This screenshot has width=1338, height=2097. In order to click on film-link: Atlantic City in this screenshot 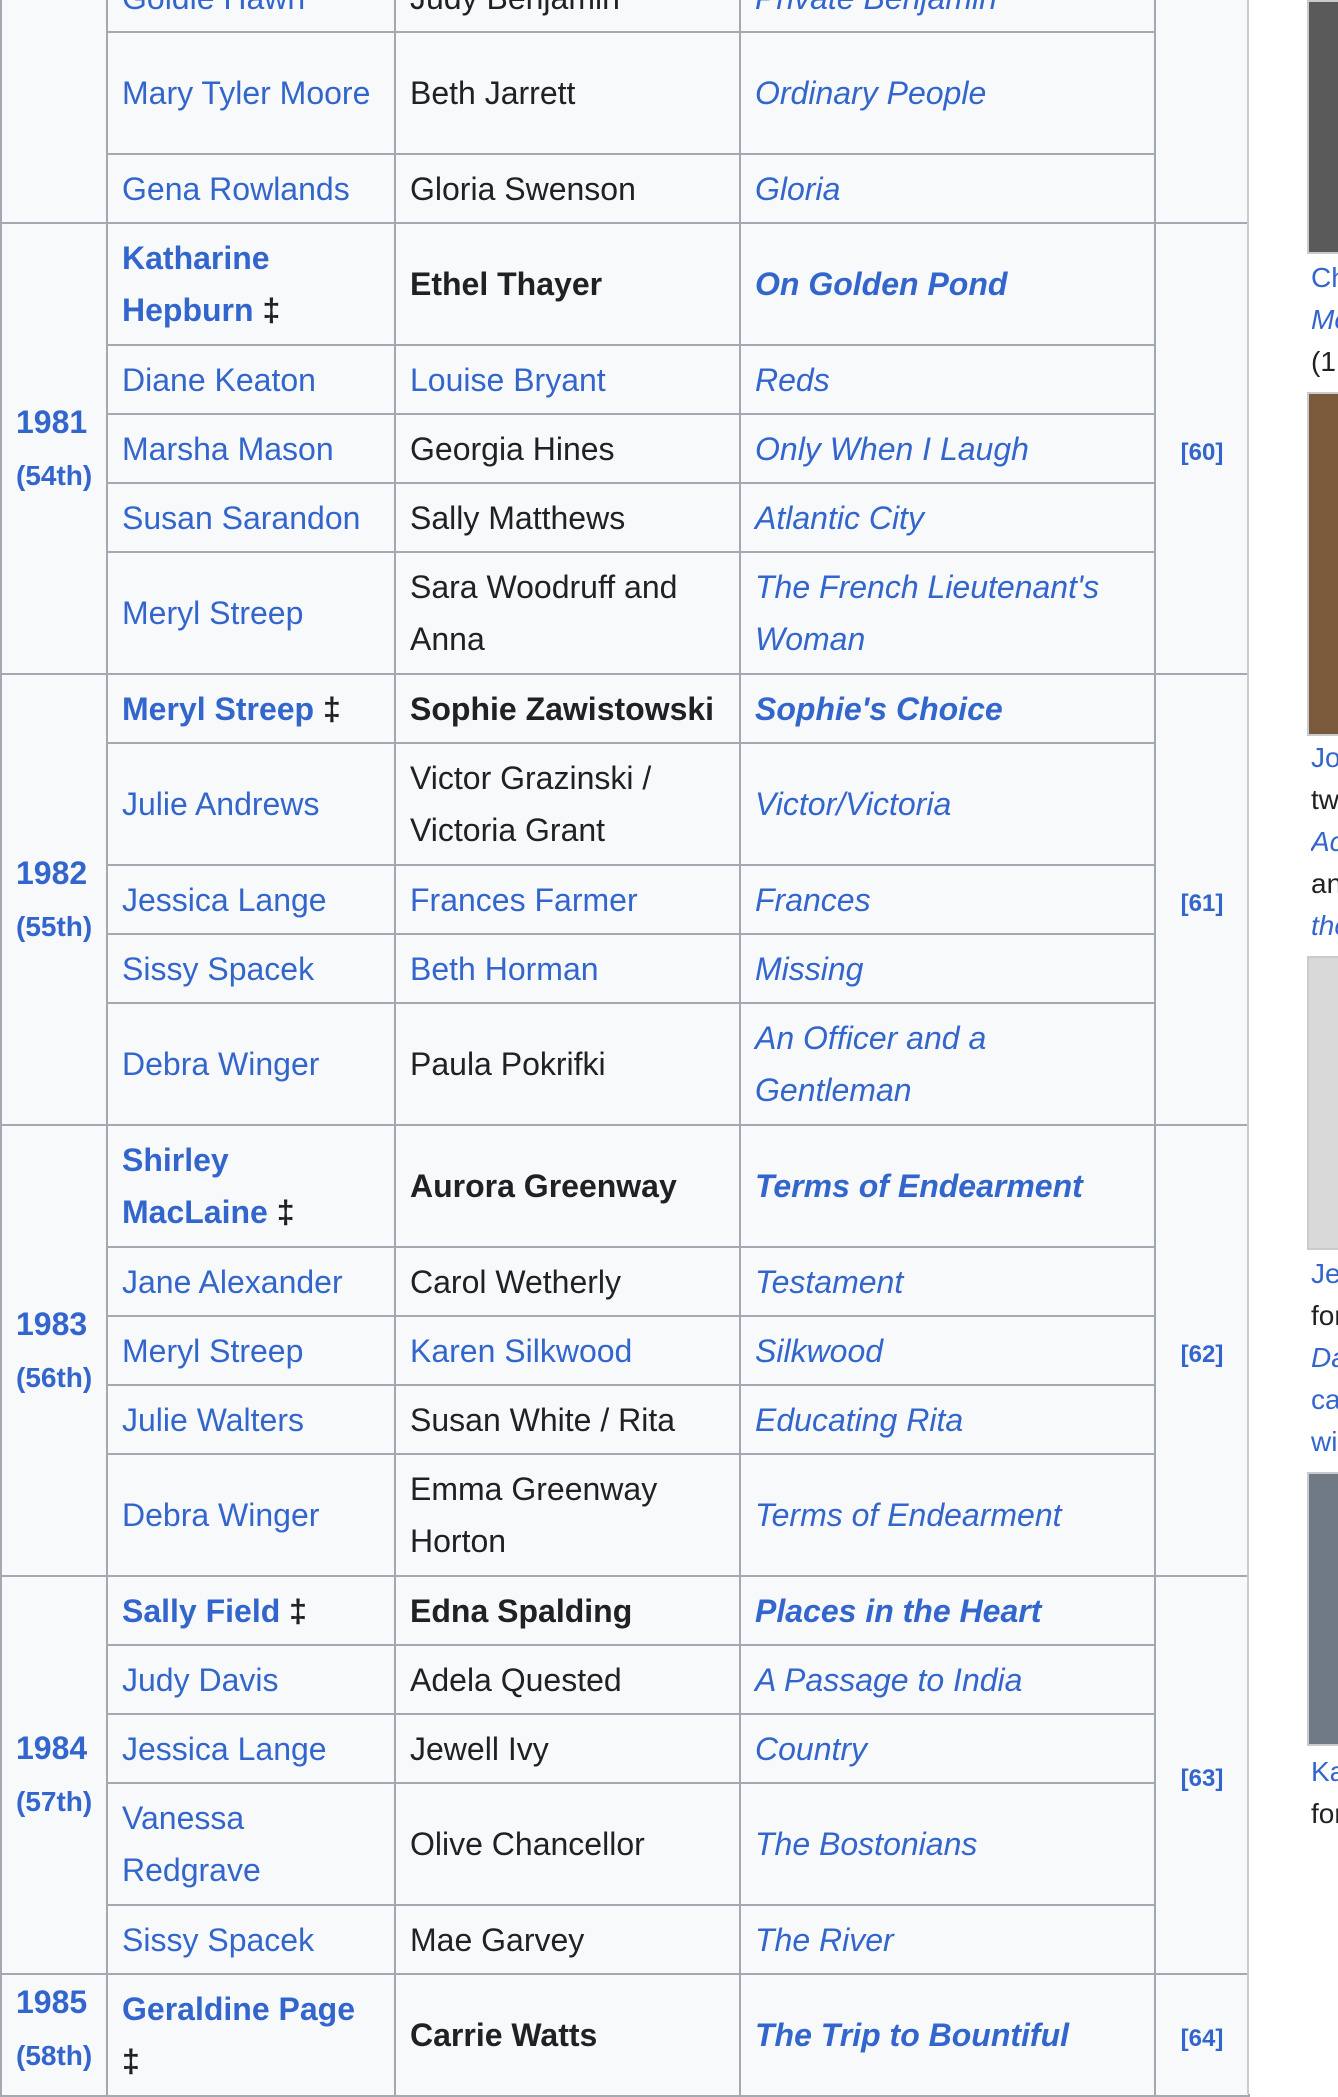, I will do `click(839, 518)`.